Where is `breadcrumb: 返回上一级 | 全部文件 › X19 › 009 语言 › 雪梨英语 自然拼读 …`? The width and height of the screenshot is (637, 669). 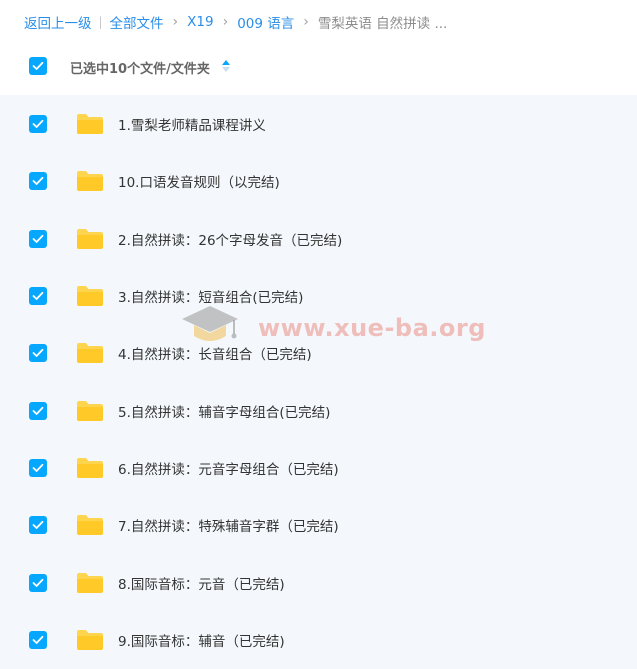
breadcrumb: 返回上一级 | 全部文件 › X19 › 009 语言 › 雪梨英语 自然拼读 … is located at coordinates (235, 22).